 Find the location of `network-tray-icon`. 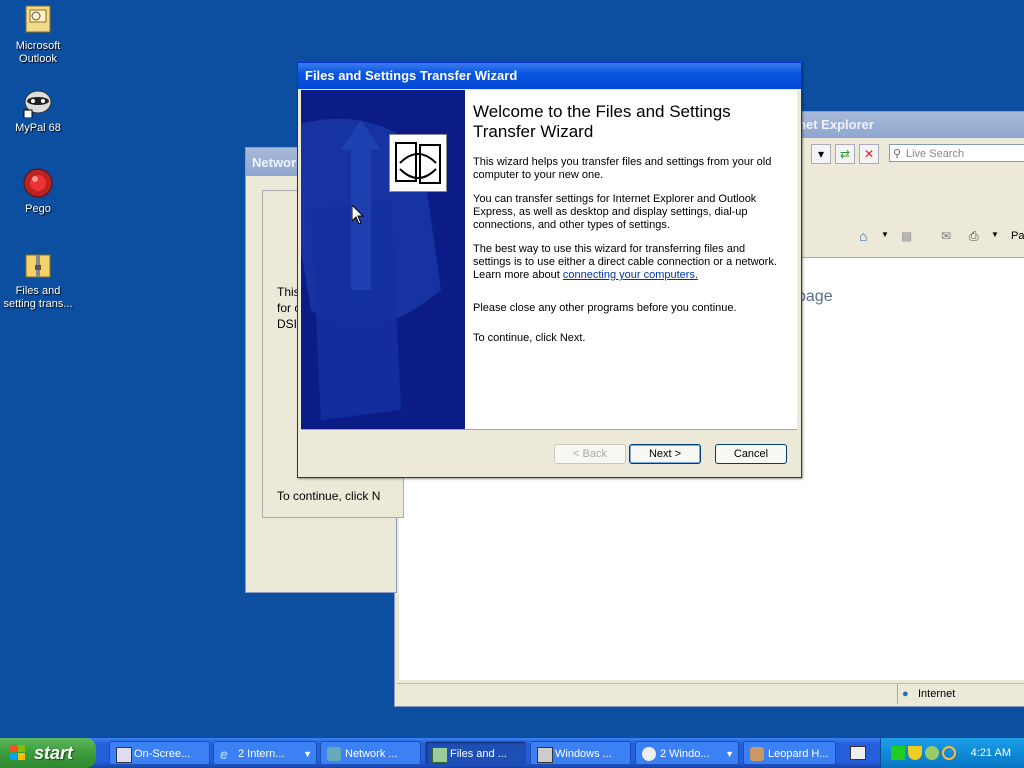

network-tray-icon is located at coordinates (932, 753).